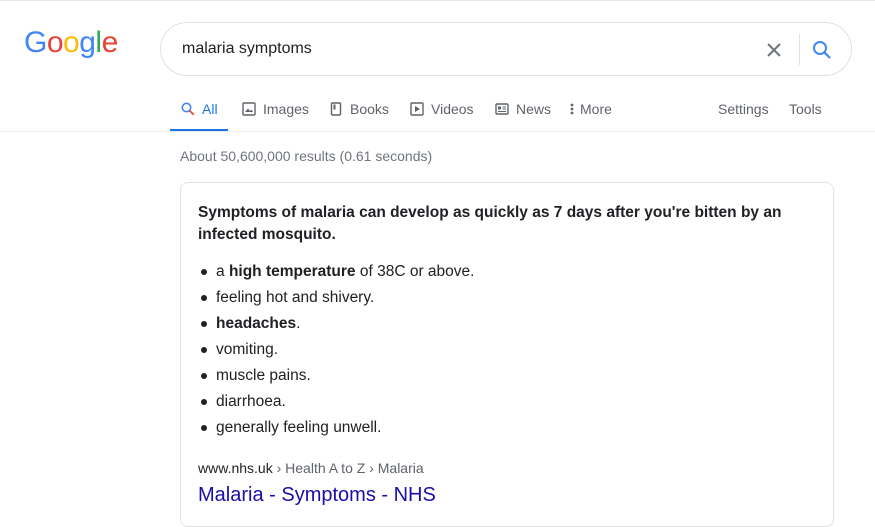 This screenshot has height=527, width=875. I want to click on book-icon, so click(336, 109).